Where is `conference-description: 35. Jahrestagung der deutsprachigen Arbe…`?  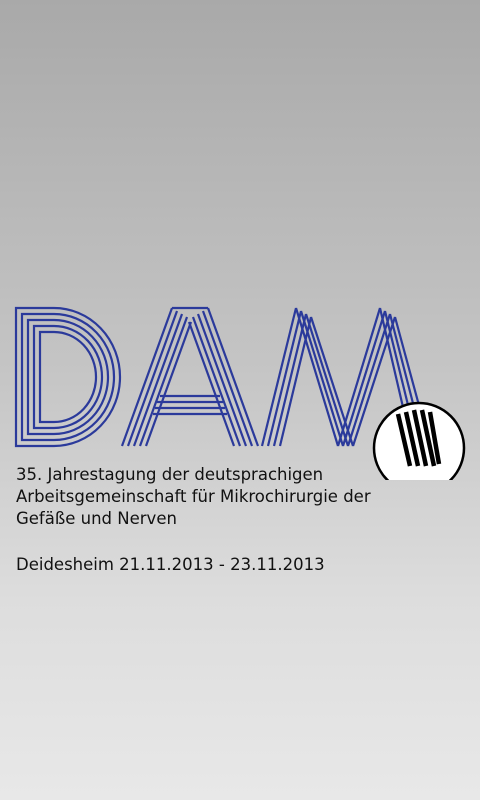 conference-description: 35. Jahrestagung der deutsprachigen Arbe… is located at coordinates (193, 496).